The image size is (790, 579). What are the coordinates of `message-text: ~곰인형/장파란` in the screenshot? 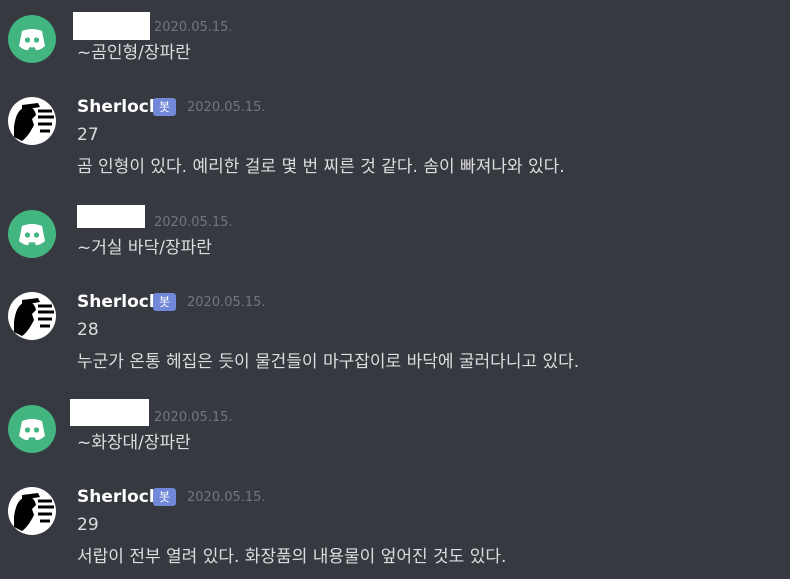 It's located at (134, 53).